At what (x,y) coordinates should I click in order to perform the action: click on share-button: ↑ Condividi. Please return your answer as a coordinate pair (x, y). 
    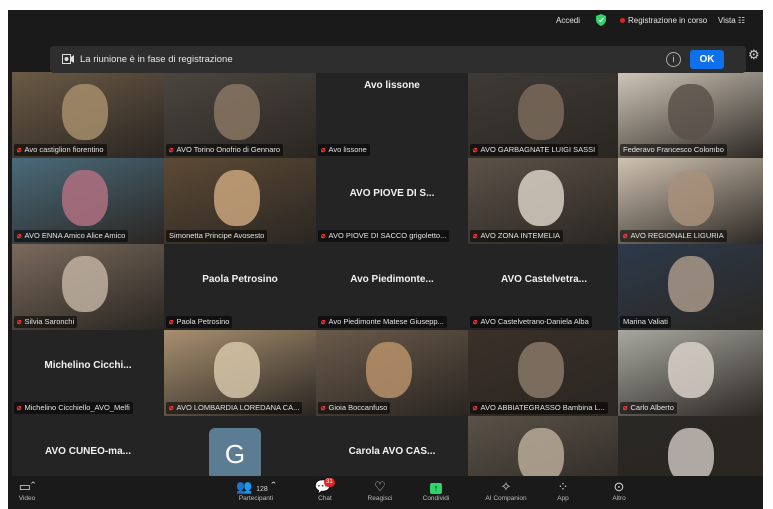
    Looking at the image, I should click on (436, 490).